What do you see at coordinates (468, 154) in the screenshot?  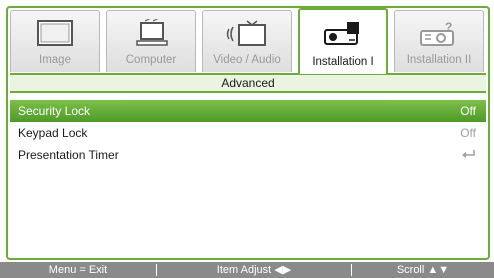 I see `enter-icon` at bounding box center [468, 154].